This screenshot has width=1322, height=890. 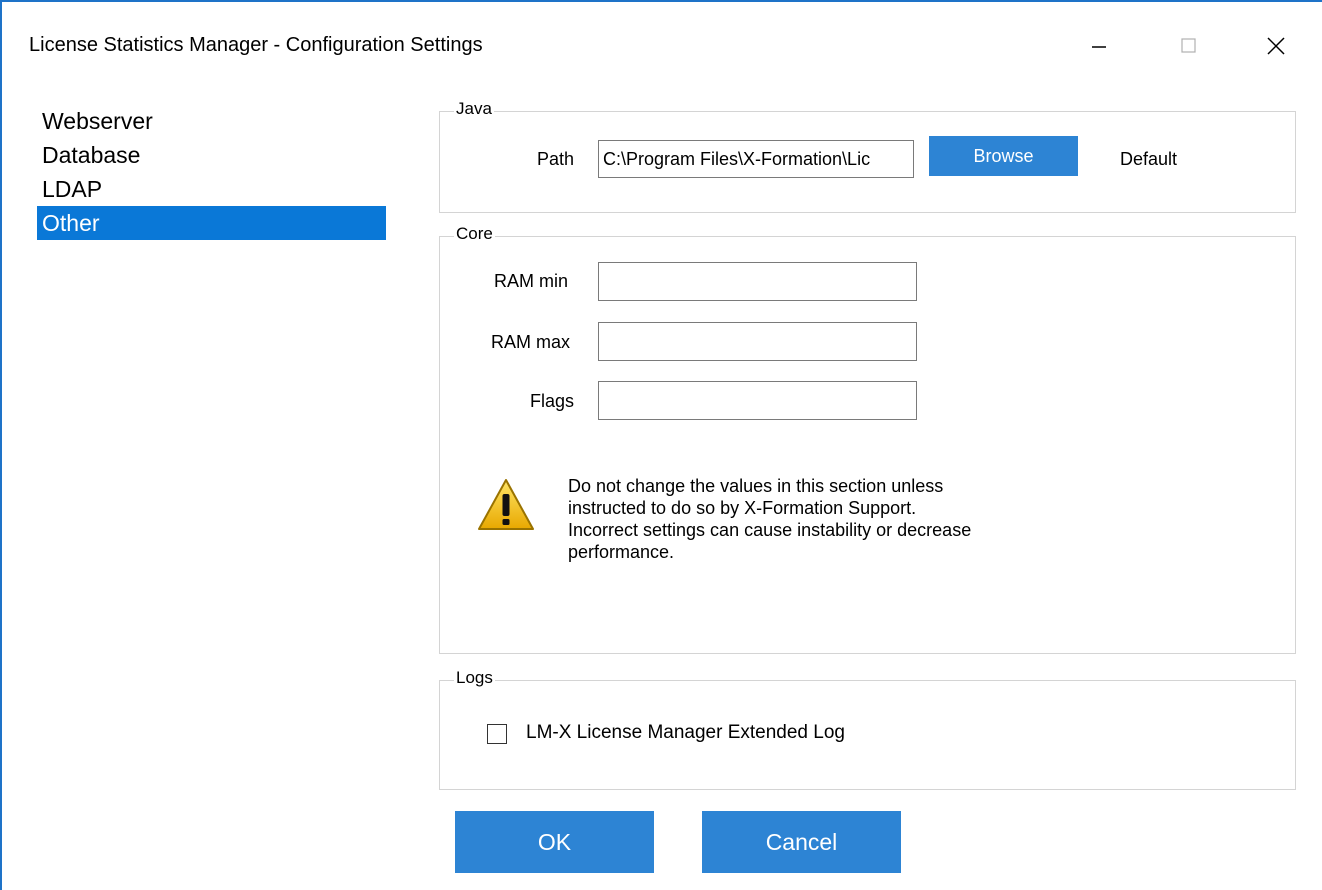 I want to click on core-group-label: Core, so click(x=474, y=234).